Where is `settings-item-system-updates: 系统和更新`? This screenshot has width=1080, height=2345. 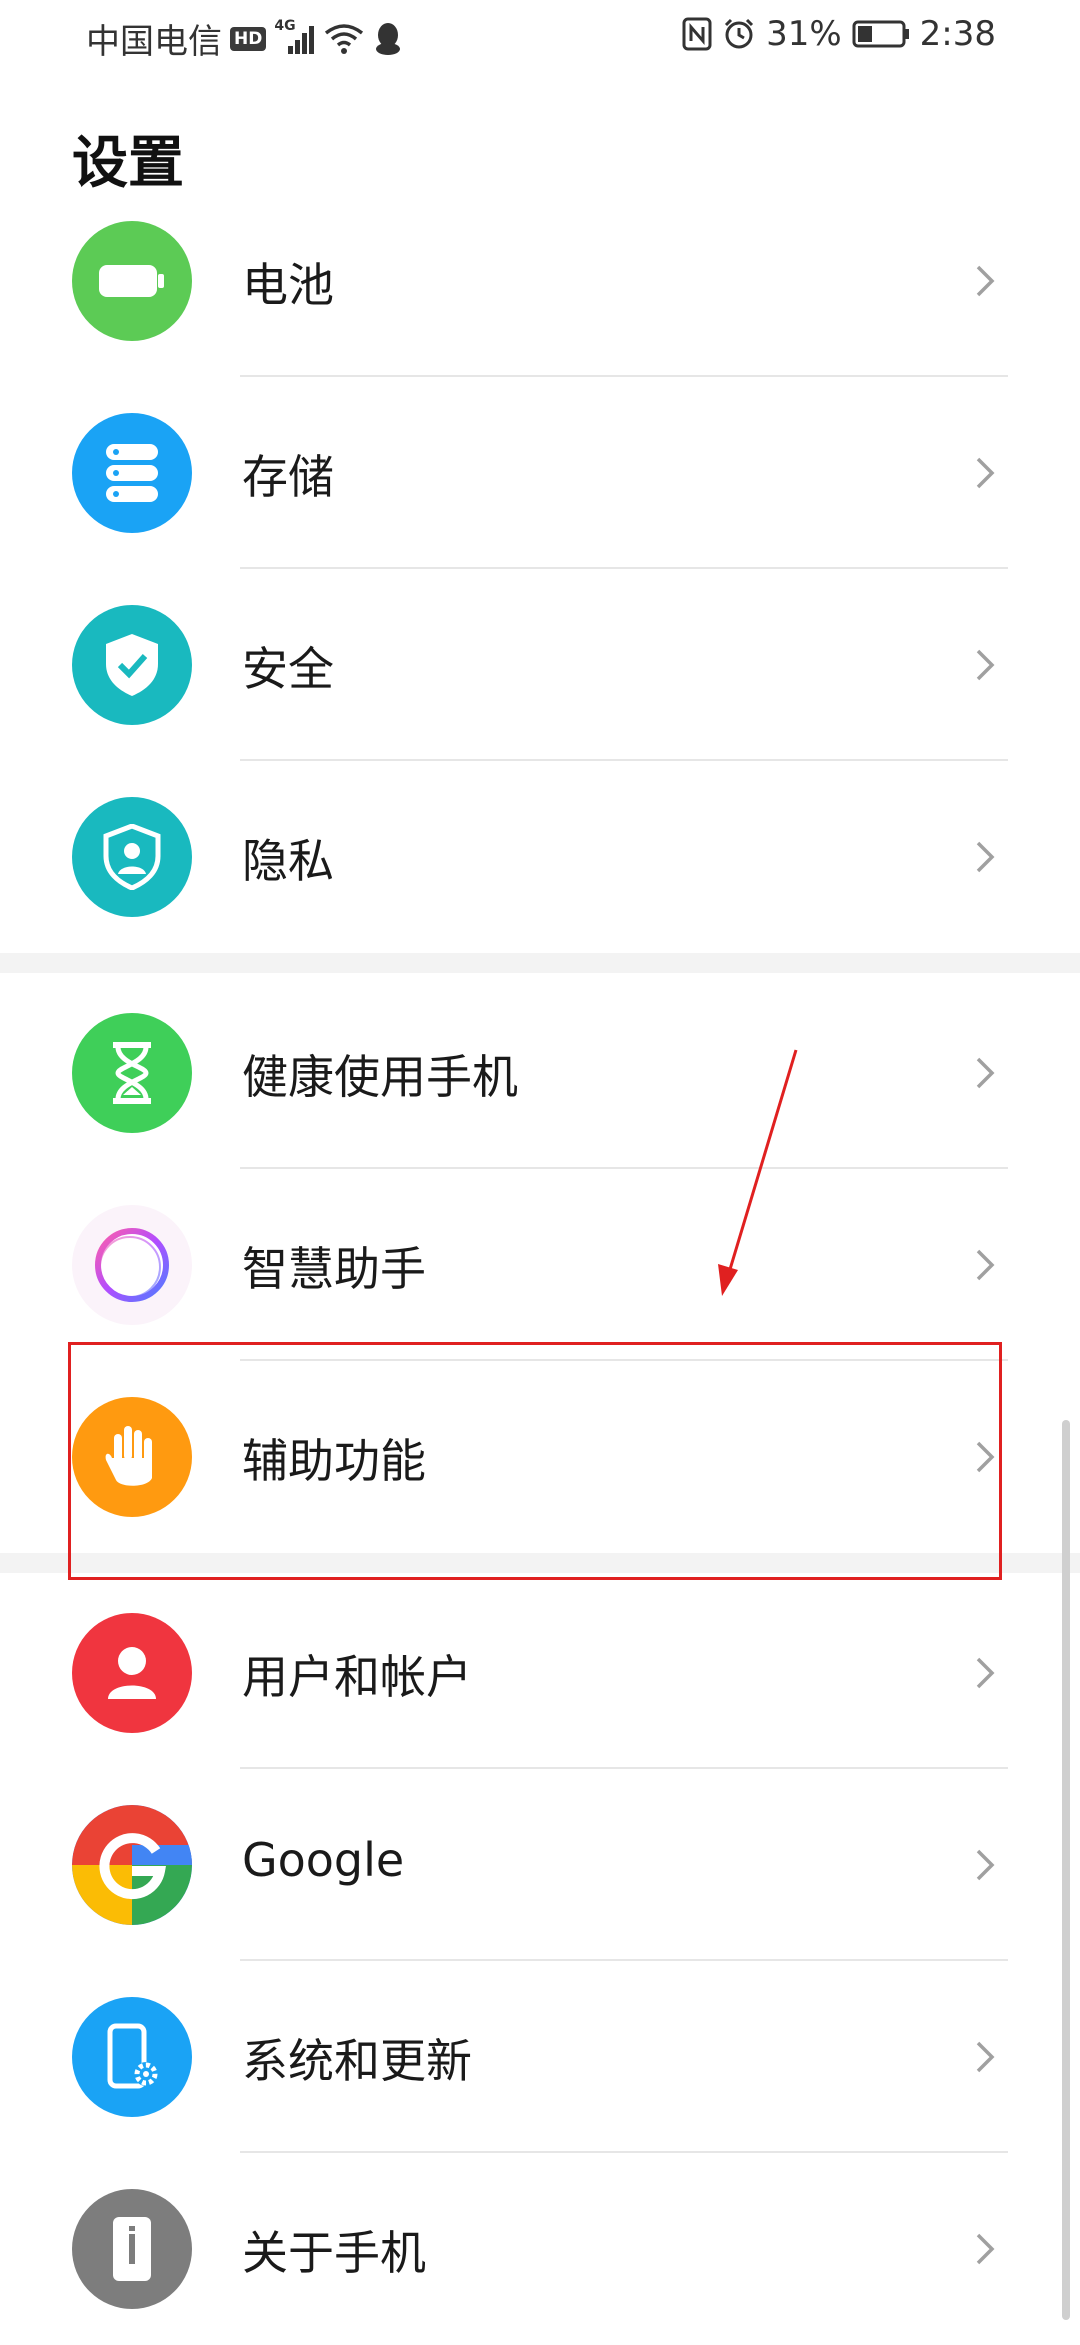
settings-item-system-updates: 系统和更新 is located at coordinates (540, 2057).